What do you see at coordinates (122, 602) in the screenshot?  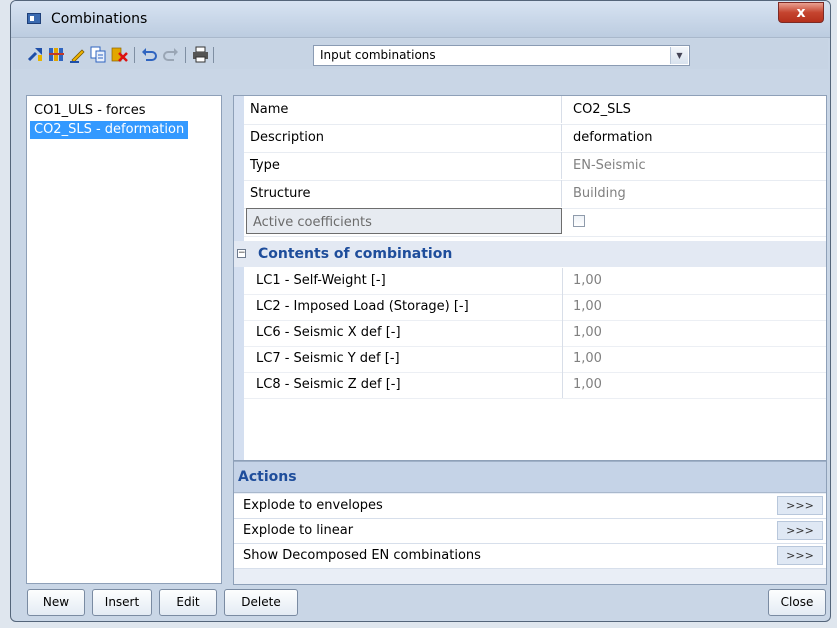 I see `insert-button: Insert` at bounding box center [122, 602].